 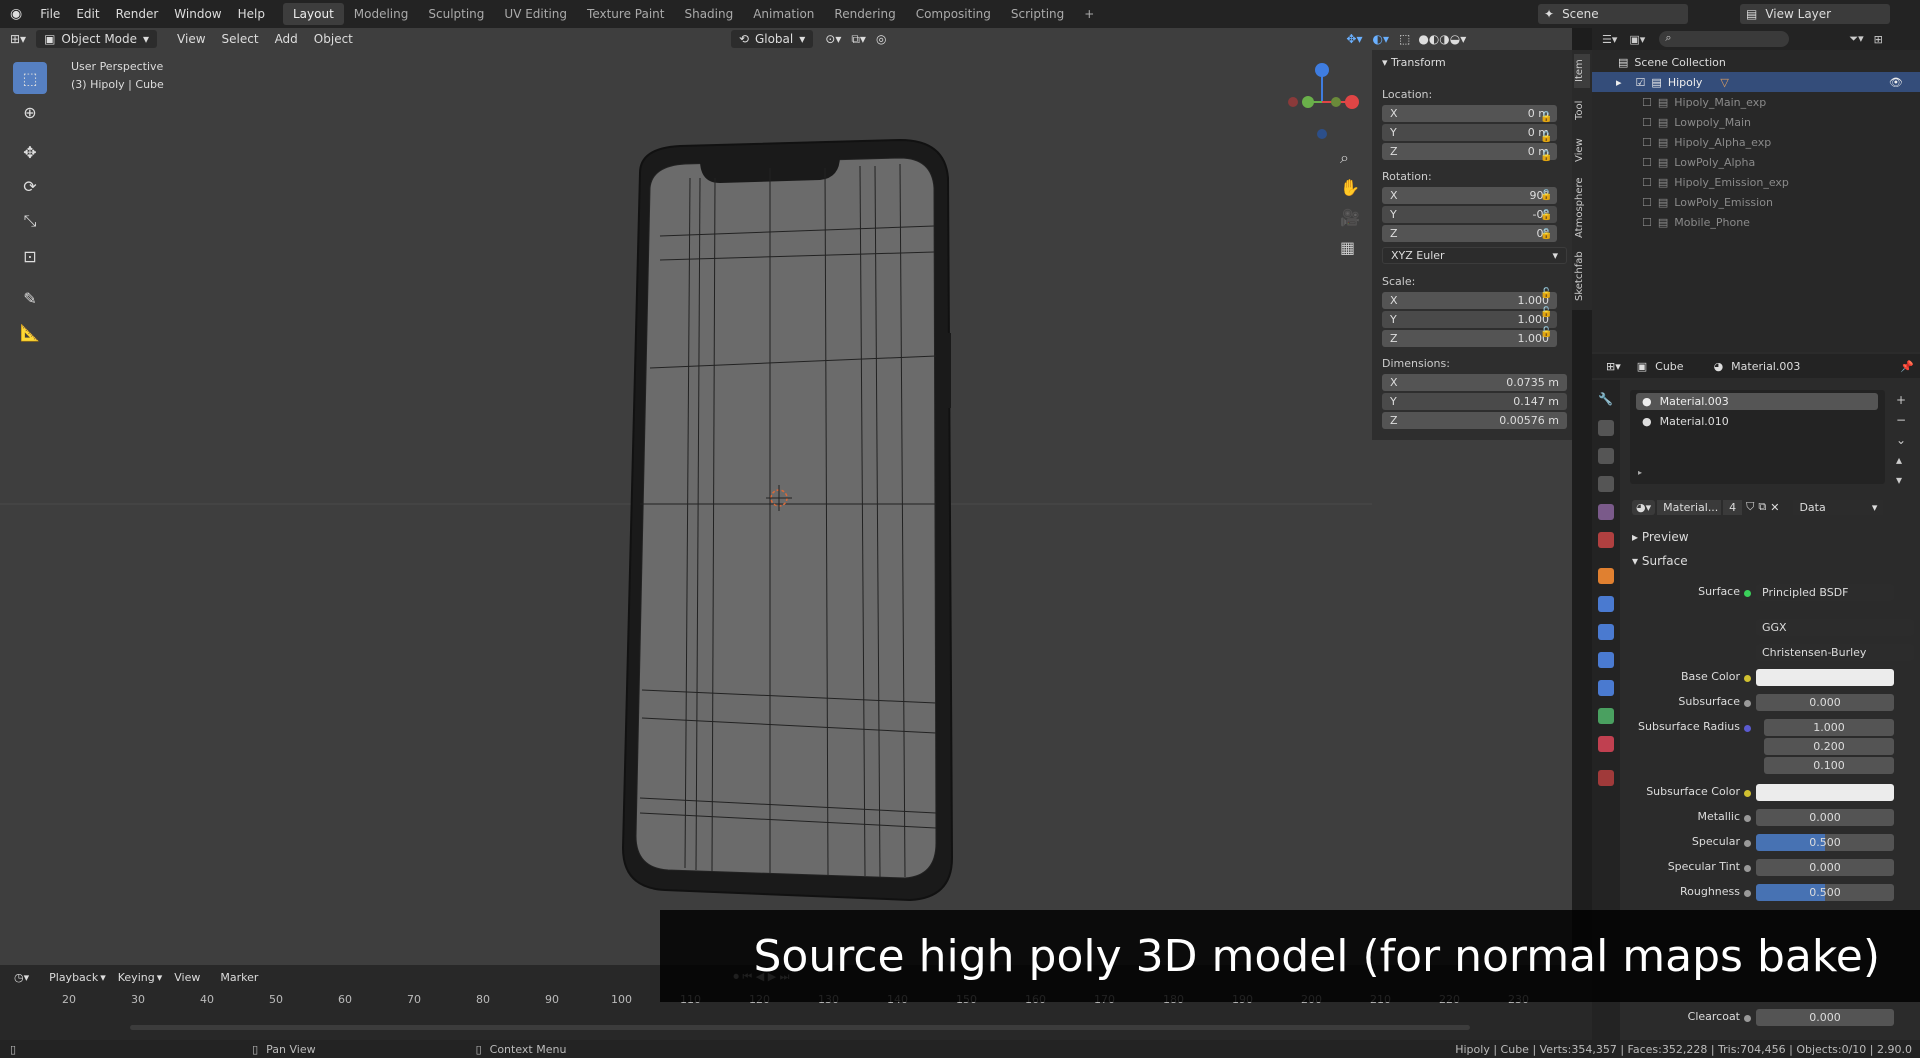 I want to click on tab-shading: Shading, so click(x=708, y=14).